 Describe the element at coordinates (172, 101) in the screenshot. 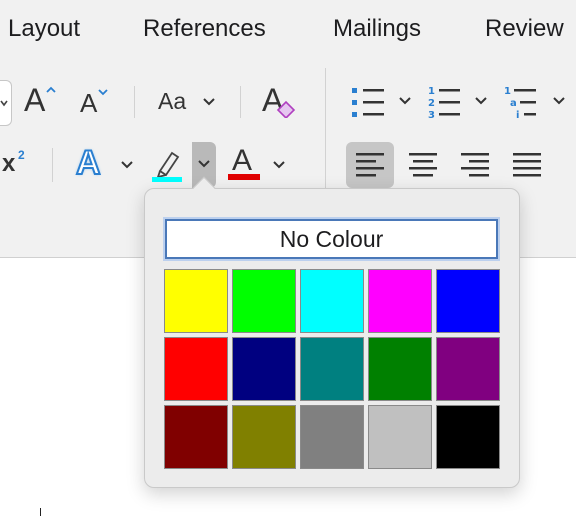

I see `change-case-icon: Aa` at that location.